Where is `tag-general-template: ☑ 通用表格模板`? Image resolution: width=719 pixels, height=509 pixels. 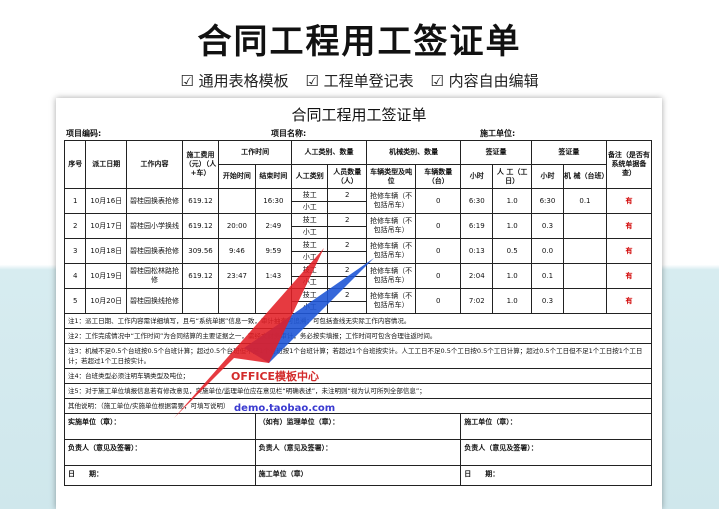
tag-general-template: ☑ 通用表格模板 is located at coordinates (234, 81).